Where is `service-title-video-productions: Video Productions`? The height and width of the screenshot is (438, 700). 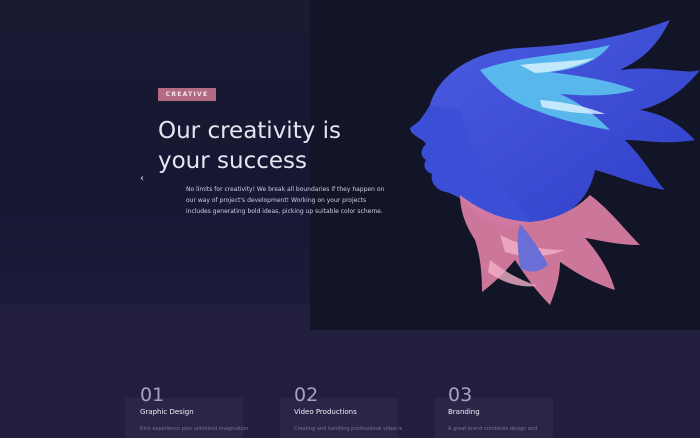 service-title-video-productions: Video Productions is located at coordinates (325, 412).